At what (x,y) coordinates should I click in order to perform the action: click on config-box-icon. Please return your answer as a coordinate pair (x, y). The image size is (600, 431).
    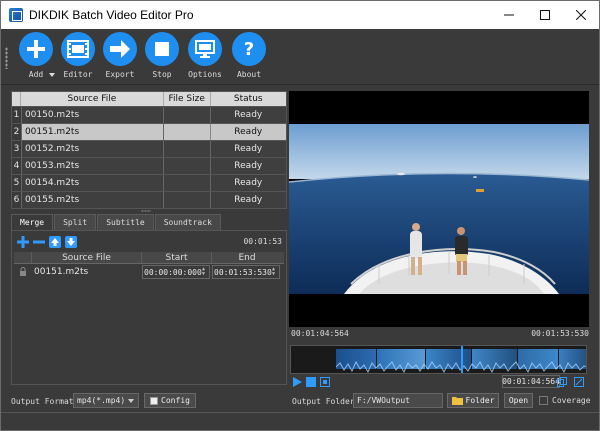
    Looking at the image, I should click on (154, 400).